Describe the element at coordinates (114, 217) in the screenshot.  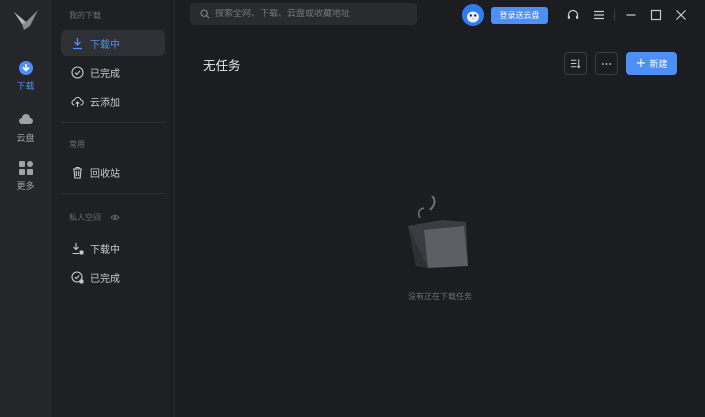
I see `eye-icon` at that location.